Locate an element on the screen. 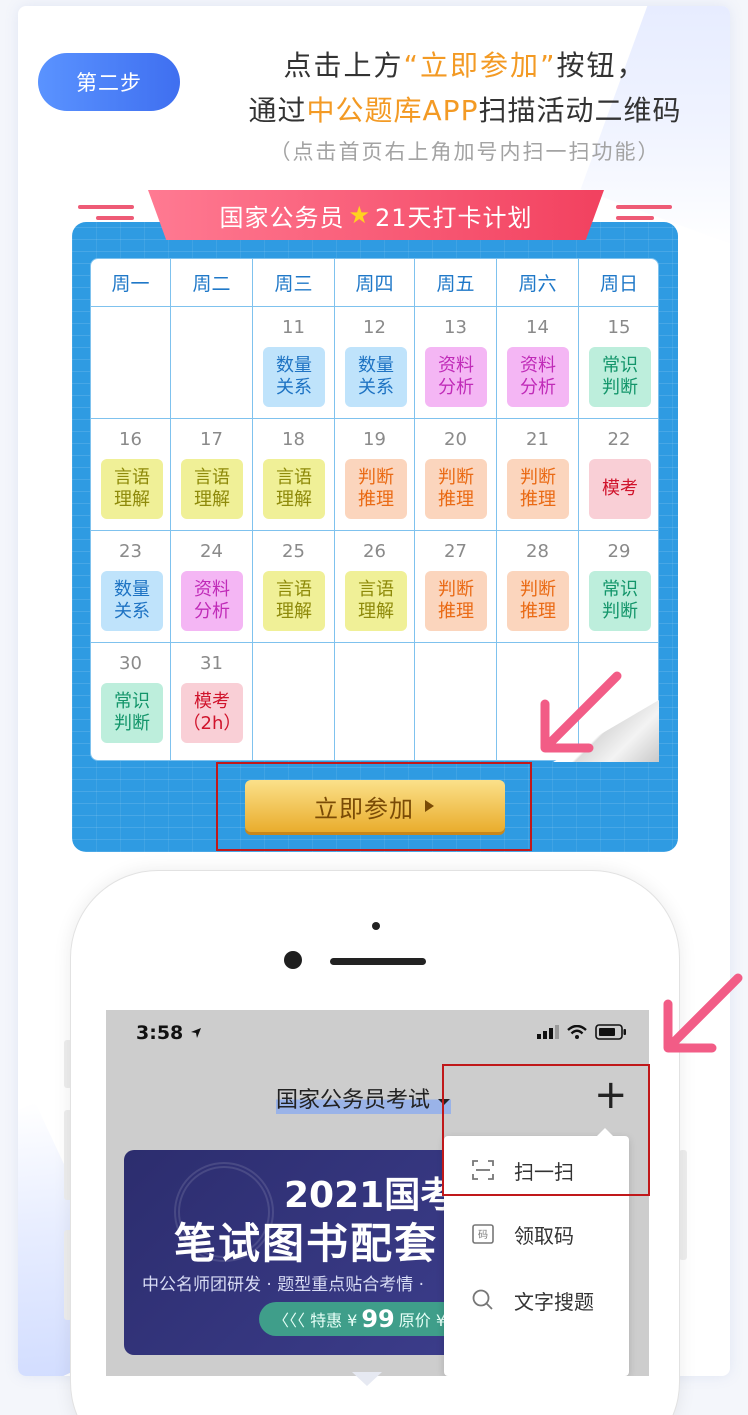 This screenshot has height=1415, width=748. day-number: 13 is located at coordinates (455, 327).